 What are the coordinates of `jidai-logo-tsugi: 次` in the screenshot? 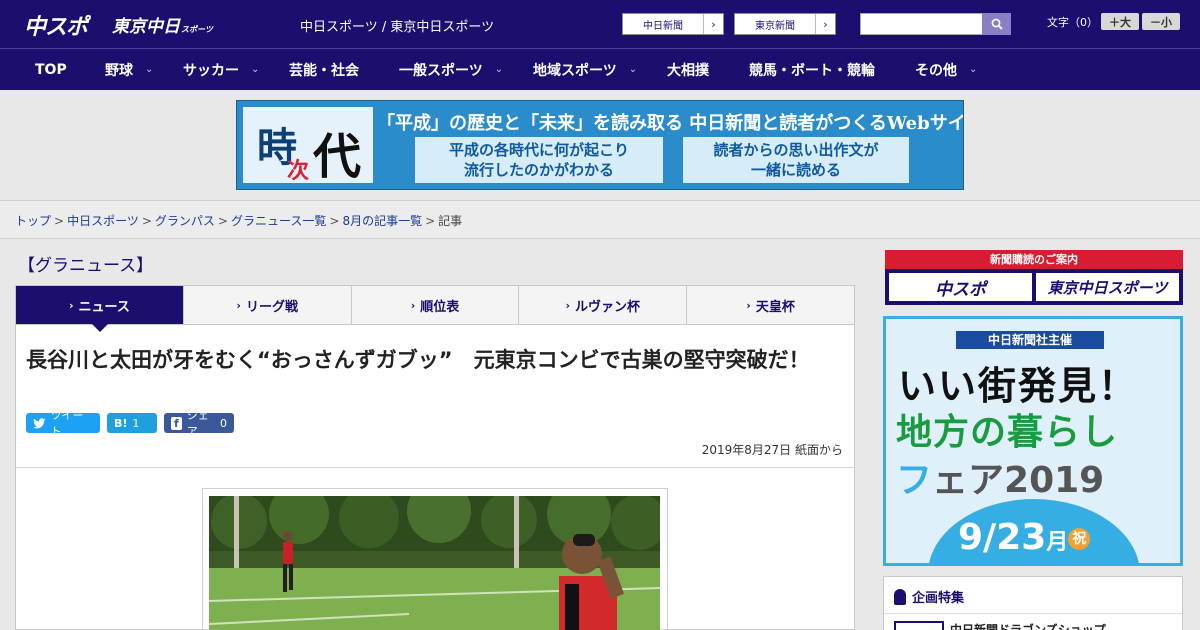 It's located at (298, 171).